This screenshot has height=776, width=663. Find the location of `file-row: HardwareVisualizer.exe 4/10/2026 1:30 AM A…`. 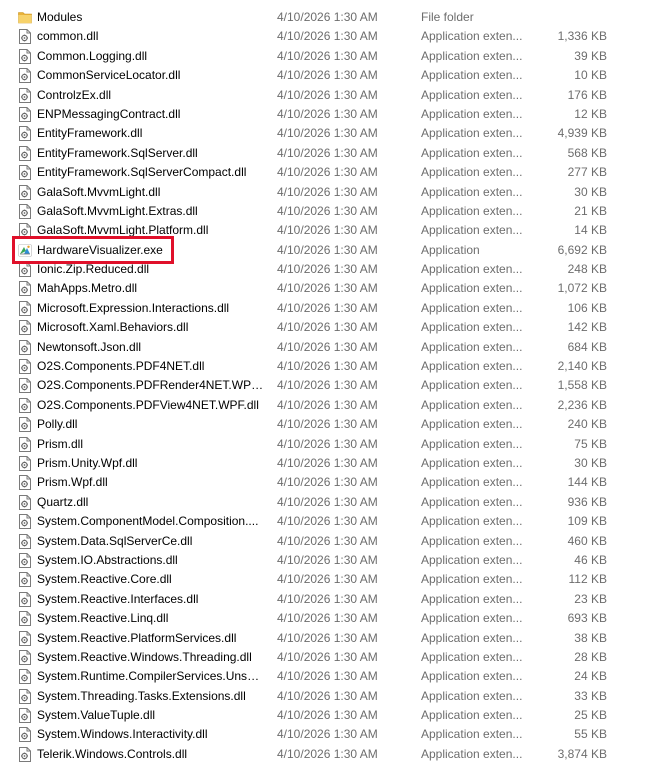

file-row: HardwareVisualizer.exe 4/10/2026 1:30 AM A… is located at coordinates (331, 250).